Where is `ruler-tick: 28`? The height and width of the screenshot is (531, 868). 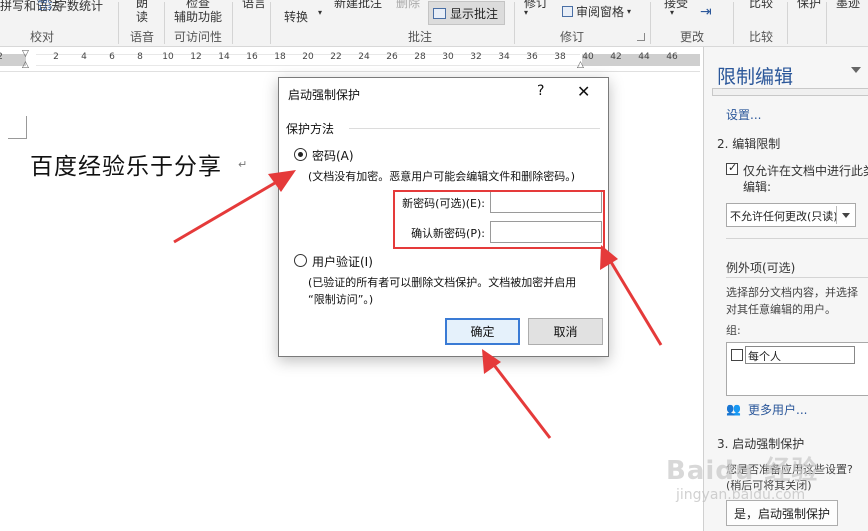
ruler-tick: 28 is located at coordinates (420, 57).